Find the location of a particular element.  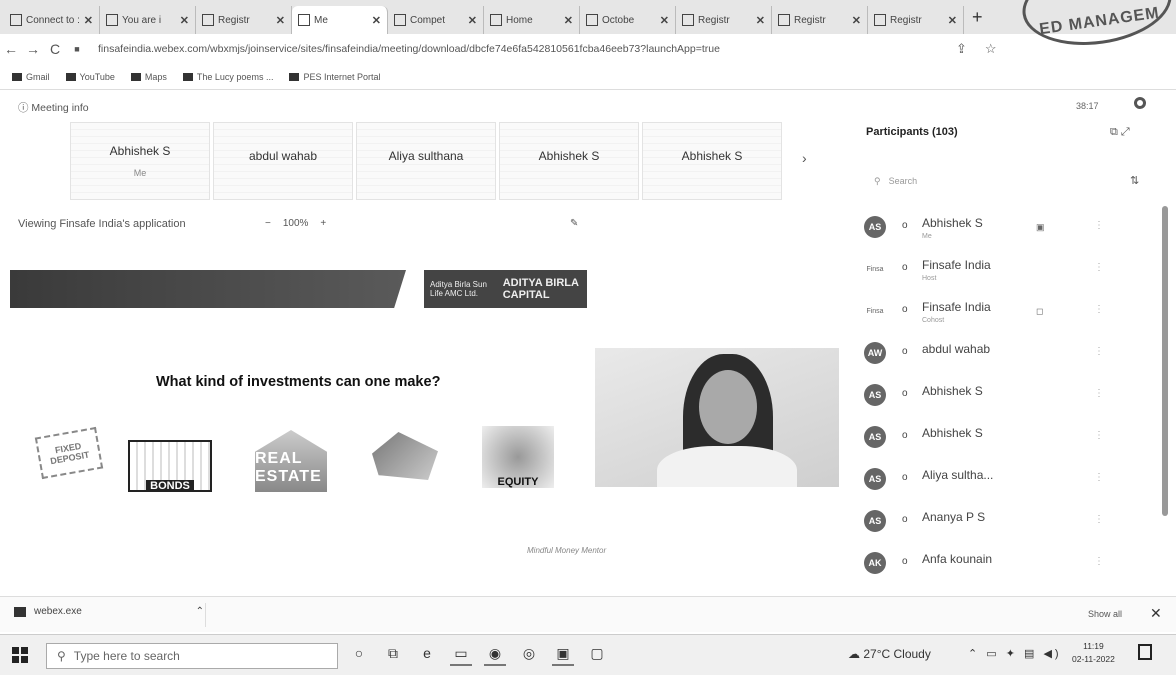

browser-tab: You are i ✕ is located at coordinates (148, 20).